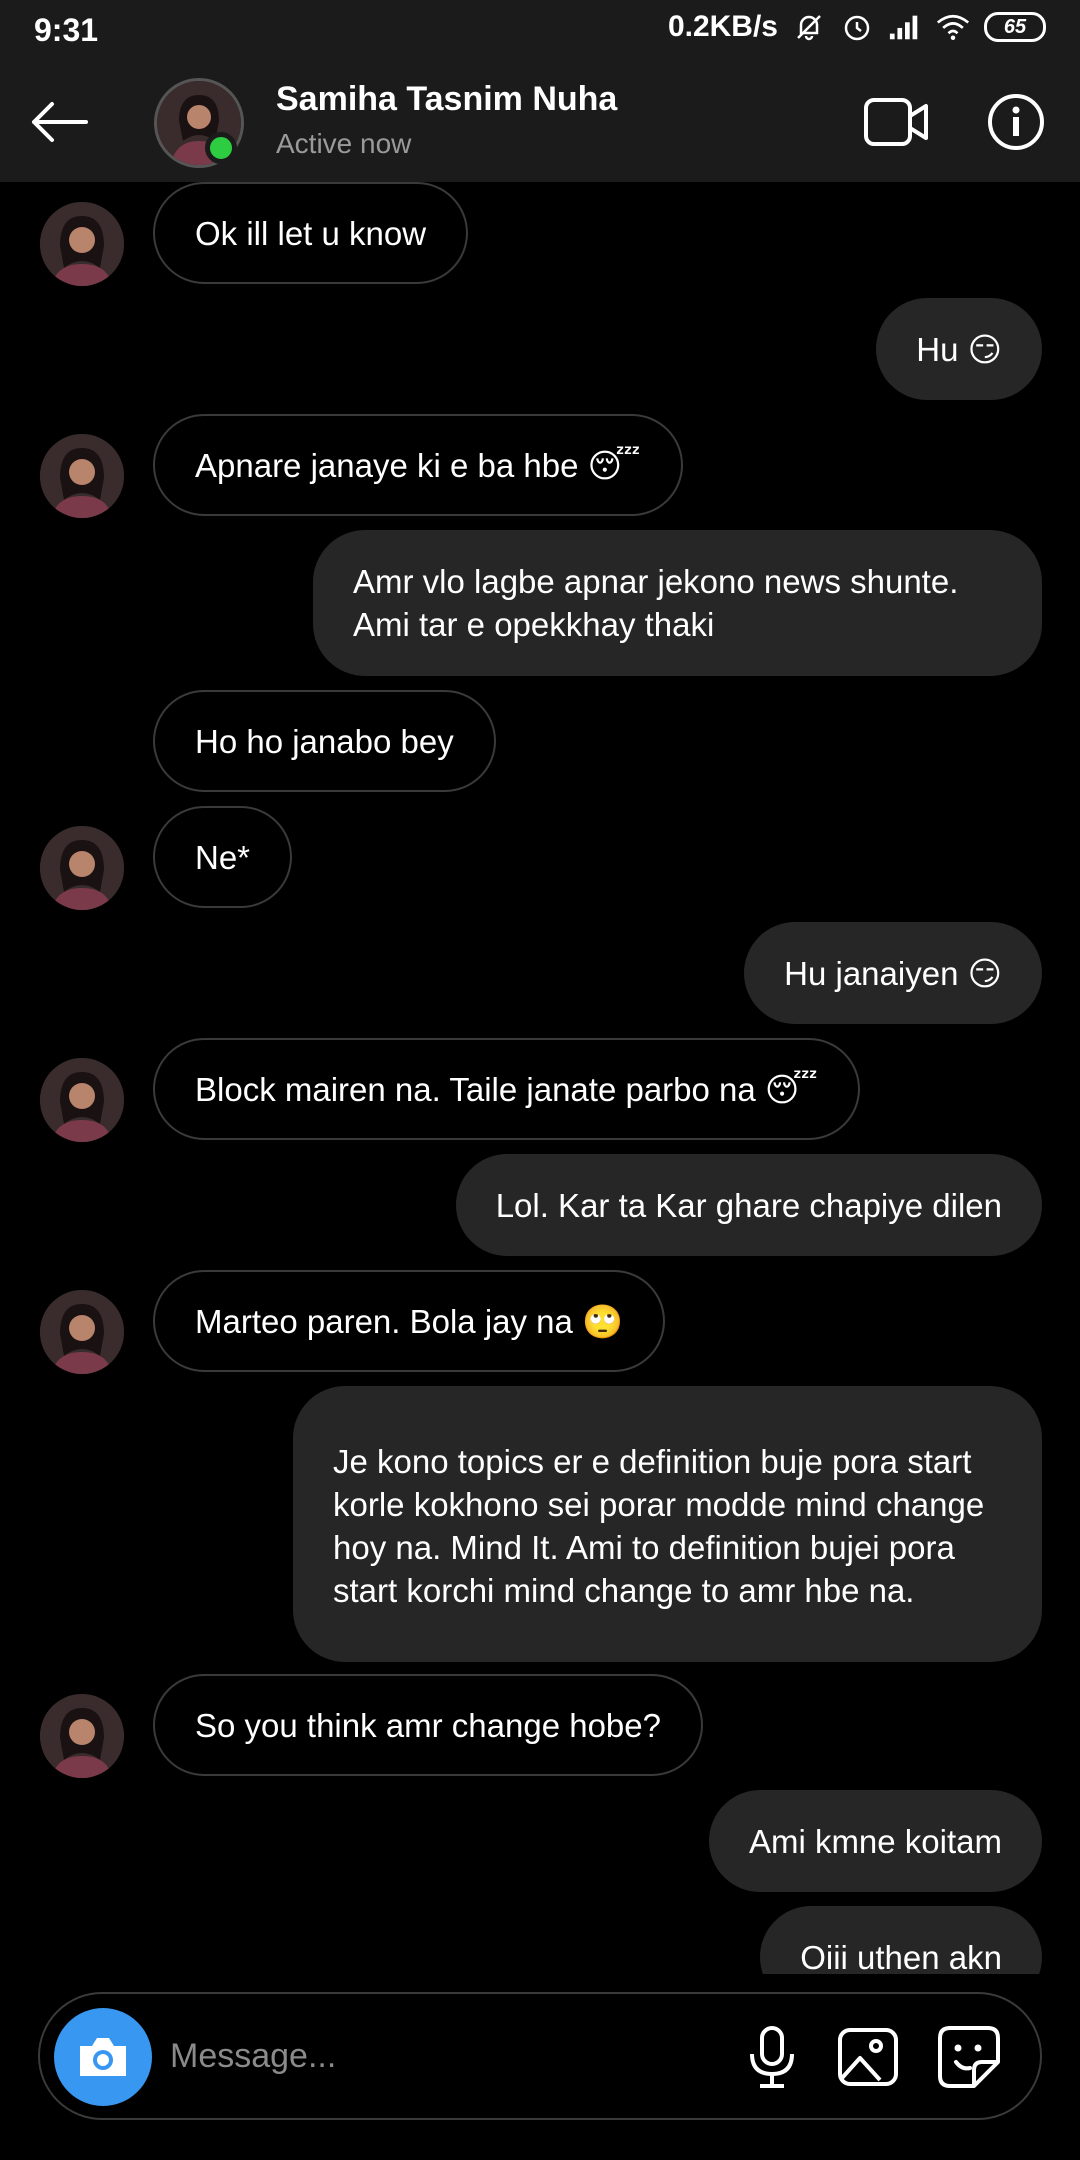 The width and height of the screenshot is (1080, 2160). Describe the element at coordinates (223, 857) in the screenshot. I see `message-bubble-incoming: Ne*` at that location.